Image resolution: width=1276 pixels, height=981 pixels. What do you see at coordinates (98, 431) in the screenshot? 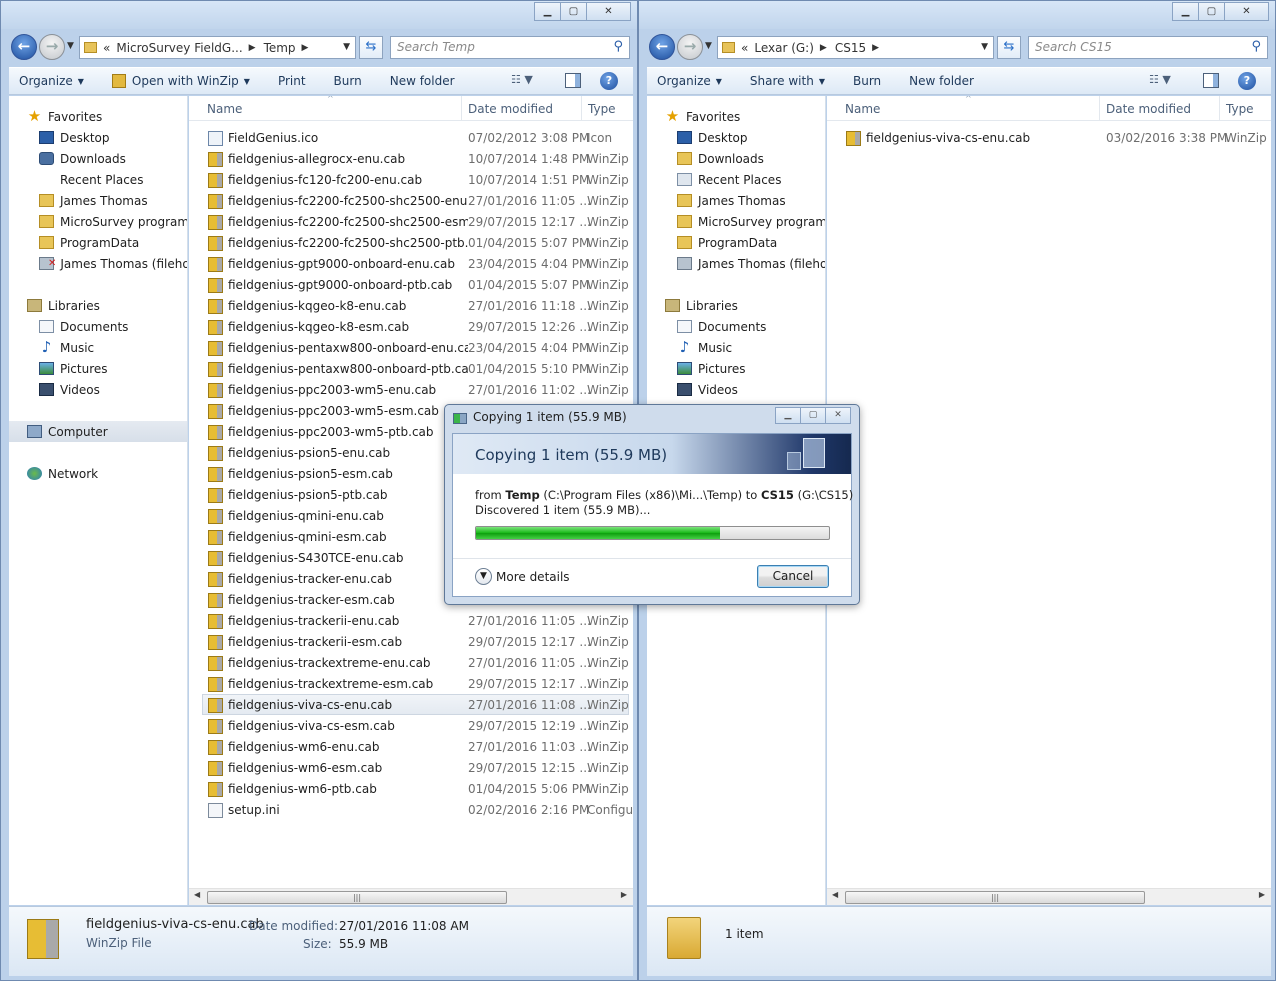
I see `nav-computer: Computer` at bounding box center [98, 431].